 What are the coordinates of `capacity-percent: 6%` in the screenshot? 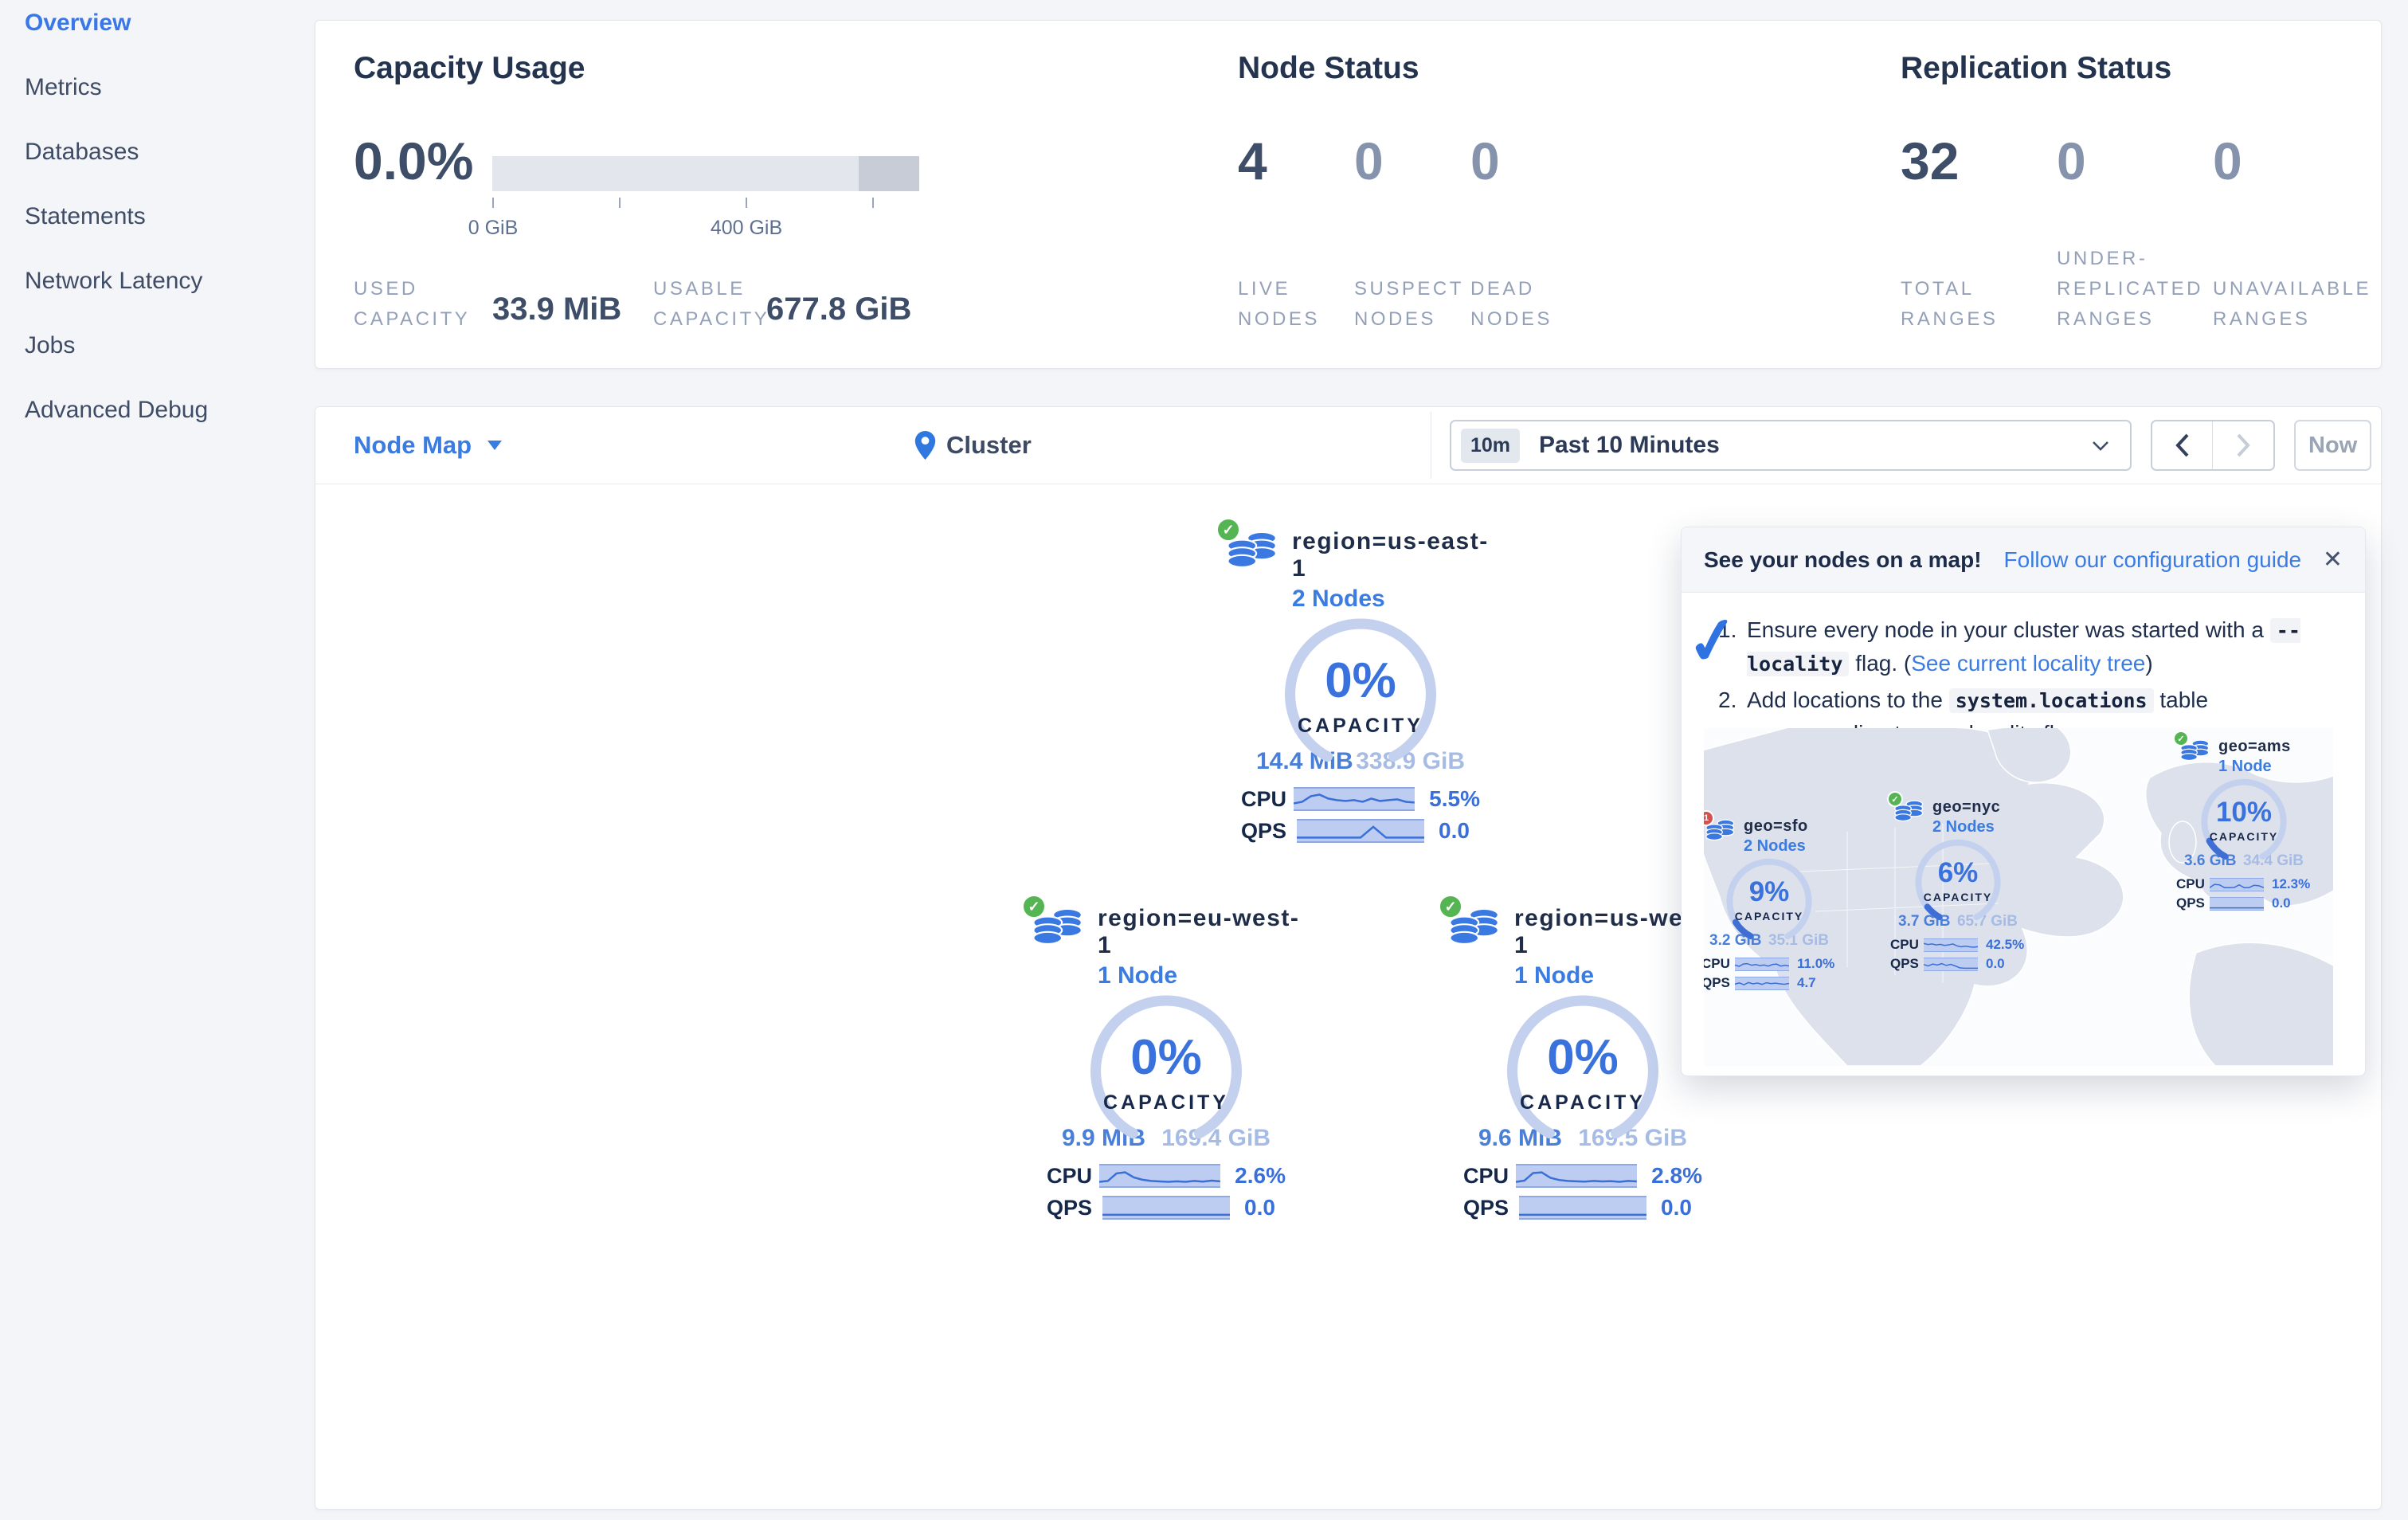 It's located at (1958, 872).